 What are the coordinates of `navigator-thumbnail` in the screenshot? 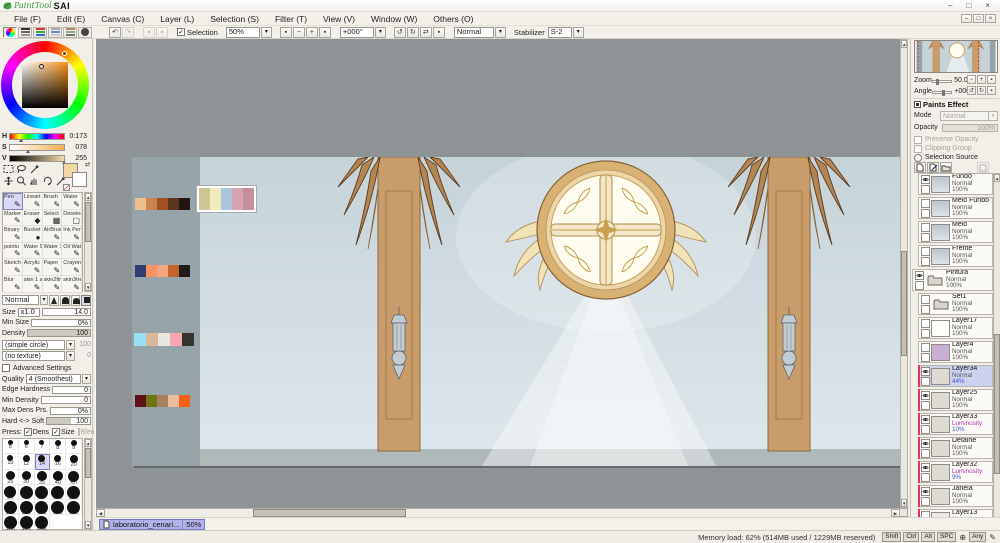 It's located at (956, 56).